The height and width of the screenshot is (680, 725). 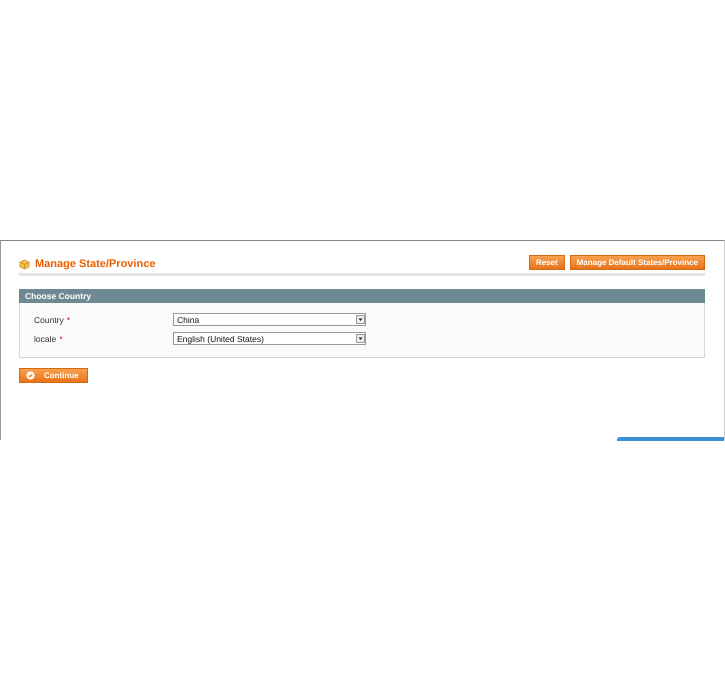 What do you see at coordinates (637, 262) in the screenshot?
I see `action-button: Manage Default States/Province` at bounding box center [637, 262].